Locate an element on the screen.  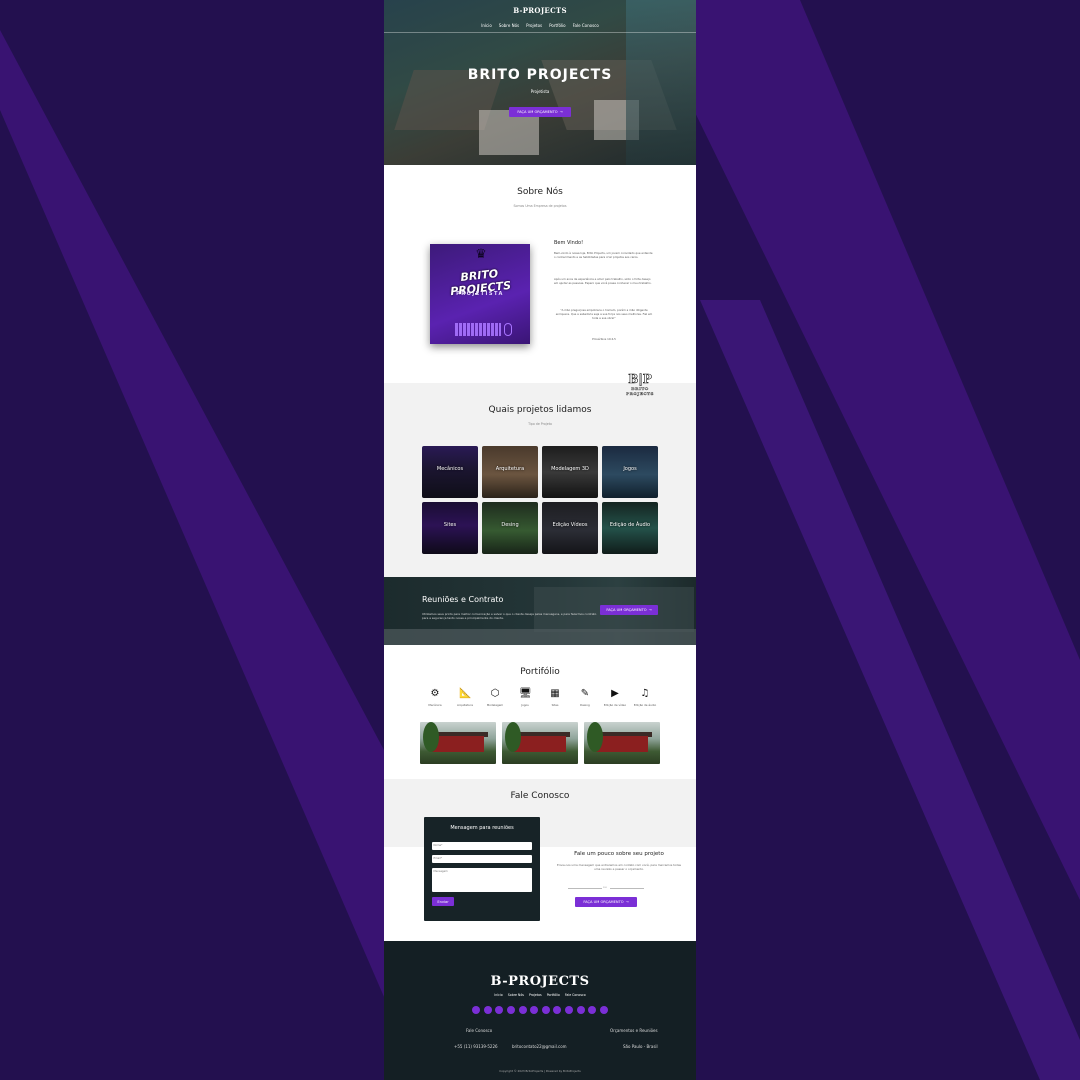
nav-item-fale: Fale Conosco is located at coordinates (586, 25).